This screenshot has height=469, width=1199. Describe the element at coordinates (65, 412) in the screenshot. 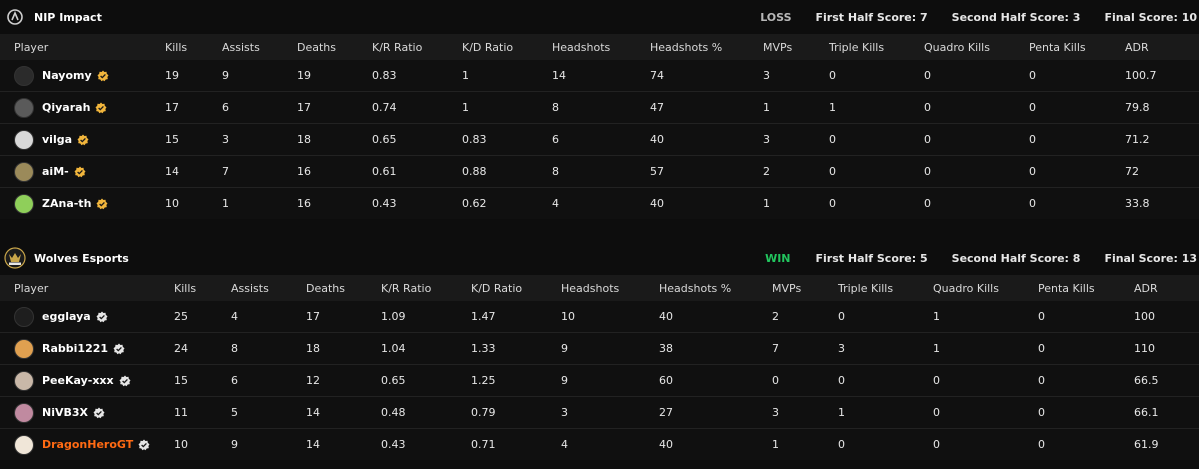

I see `player-name-link: NiVB3X` at that location.